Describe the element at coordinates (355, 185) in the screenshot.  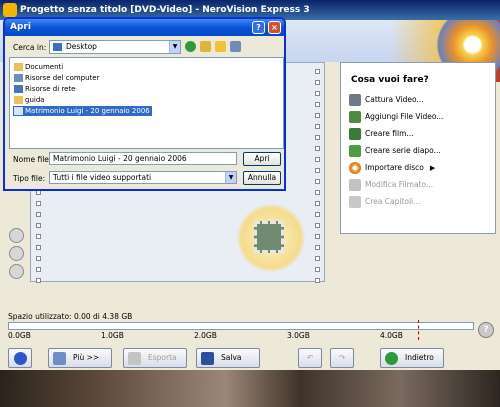
I see `edit-movie-icon` at that location.